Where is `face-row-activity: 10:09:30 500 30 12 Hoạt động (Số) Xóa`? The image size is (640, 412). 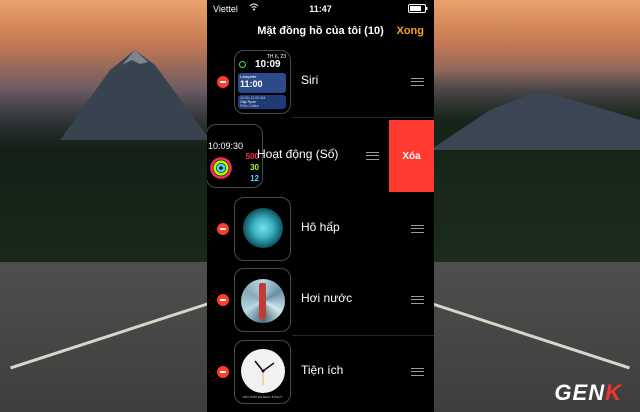 face-row-activity: 10:09:30 500 30 12 Hoạt động (Số) Xóa is located at coordinates (320, 156).